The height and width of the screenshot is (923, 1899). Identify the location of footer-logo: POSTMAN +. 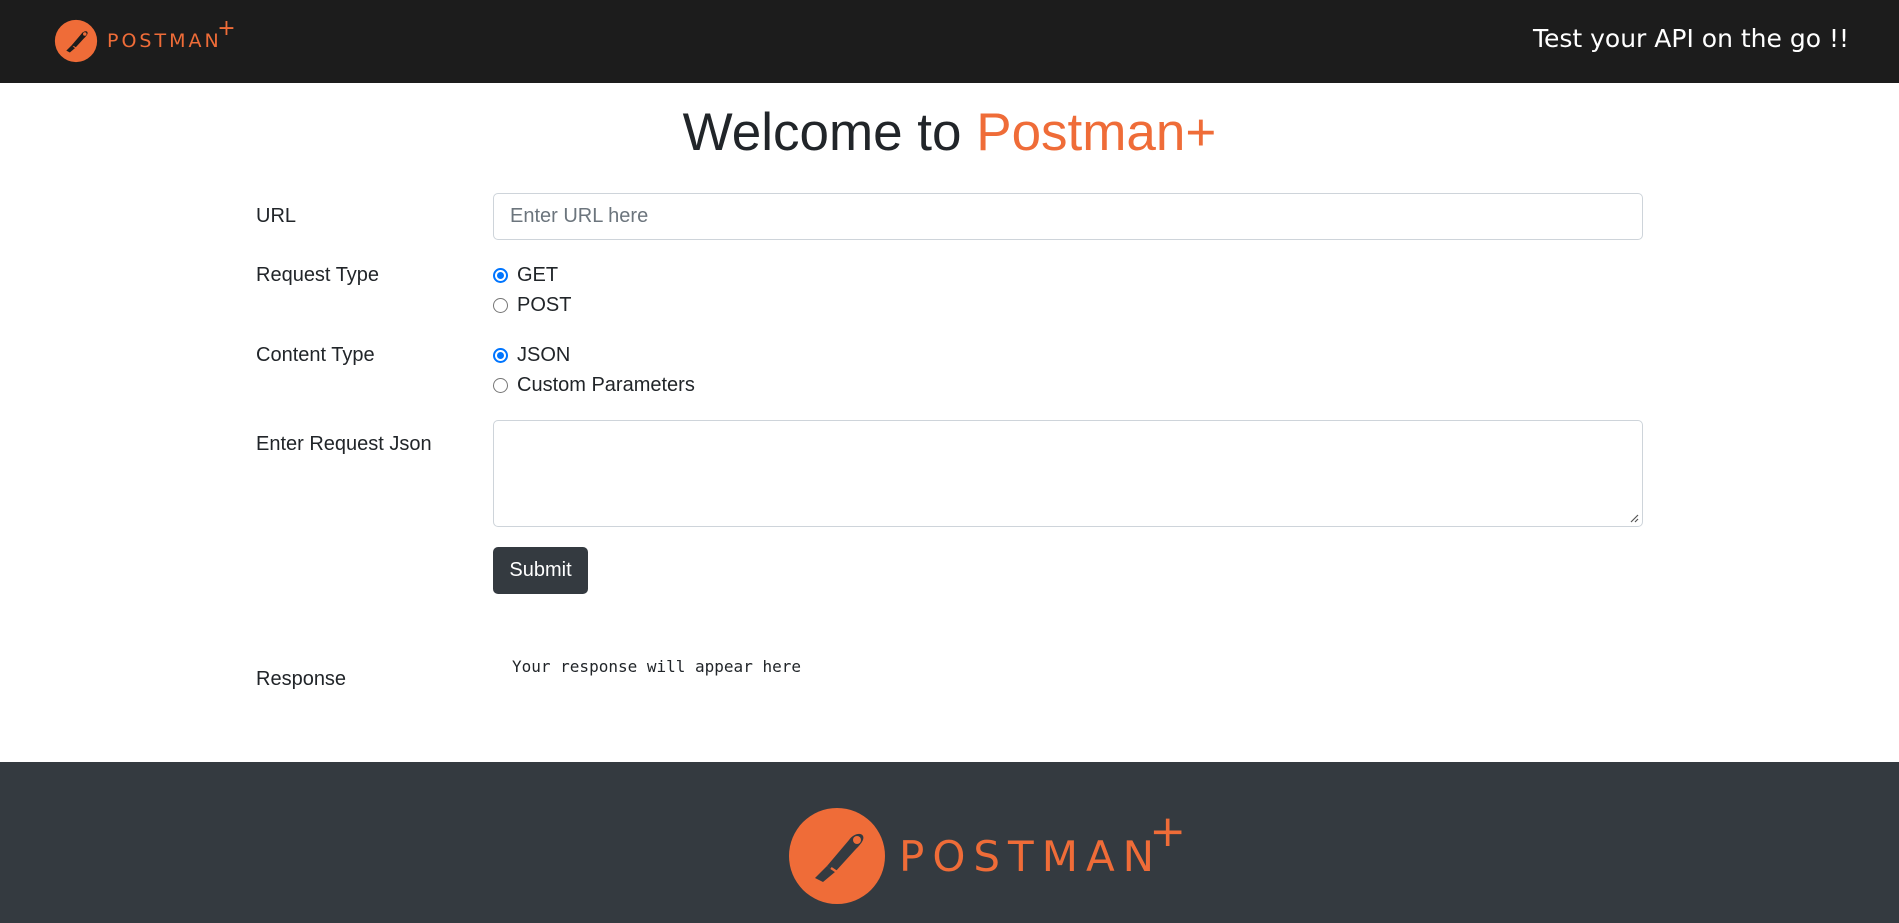
(987, 855).